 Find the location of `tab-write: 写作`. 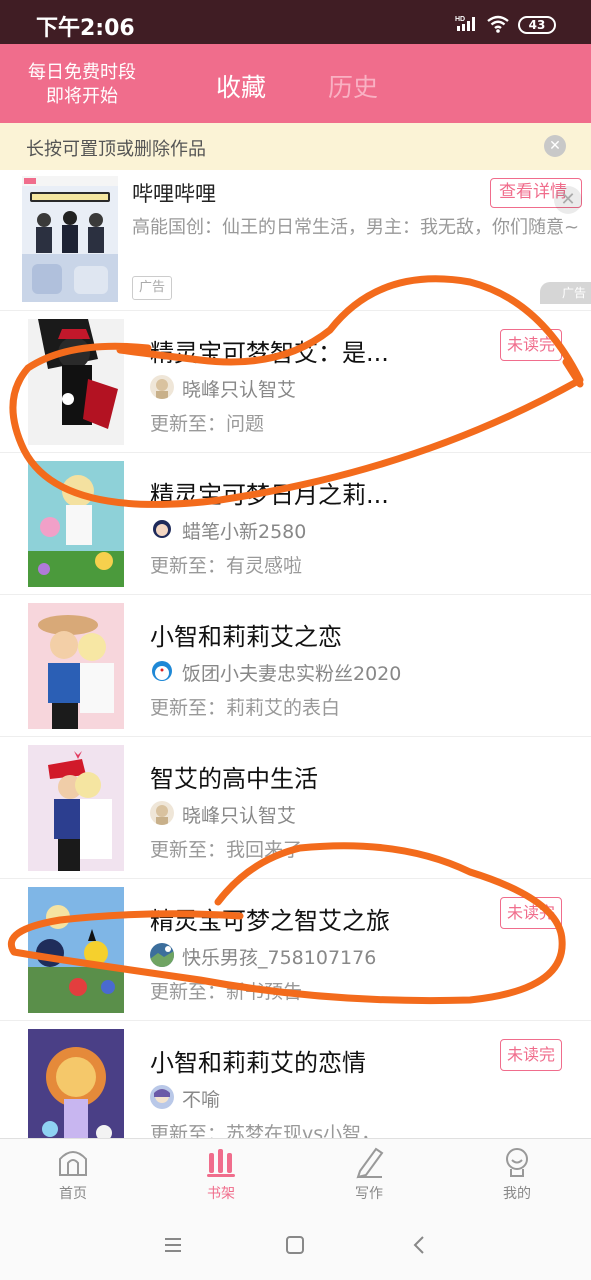

tab-write: 写作 is located at coordinates (369, 1174).